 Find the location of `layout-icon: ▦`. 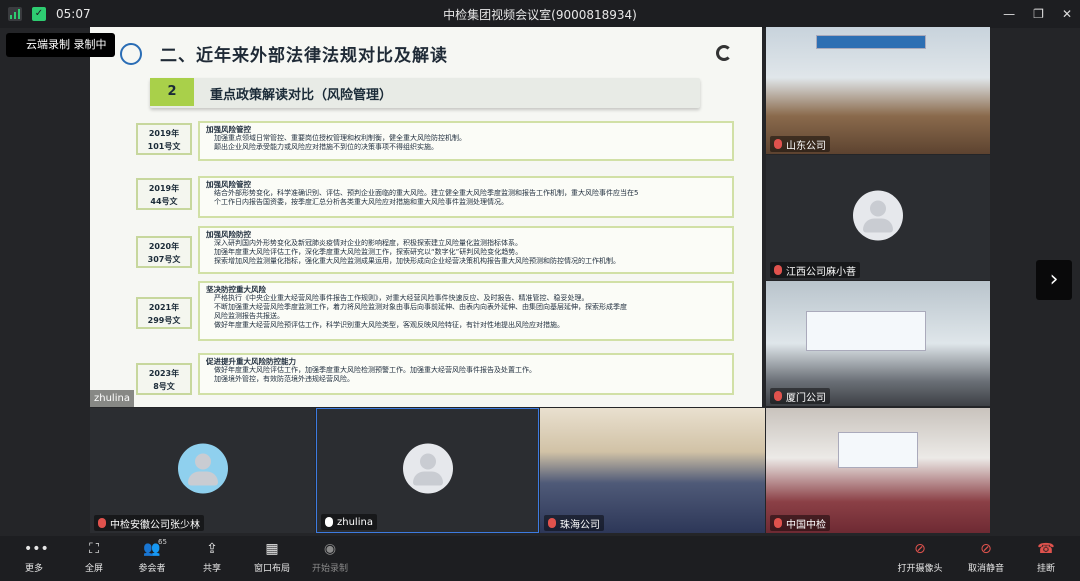

layout-icon: ▦ is located at coordinates (272, 549).